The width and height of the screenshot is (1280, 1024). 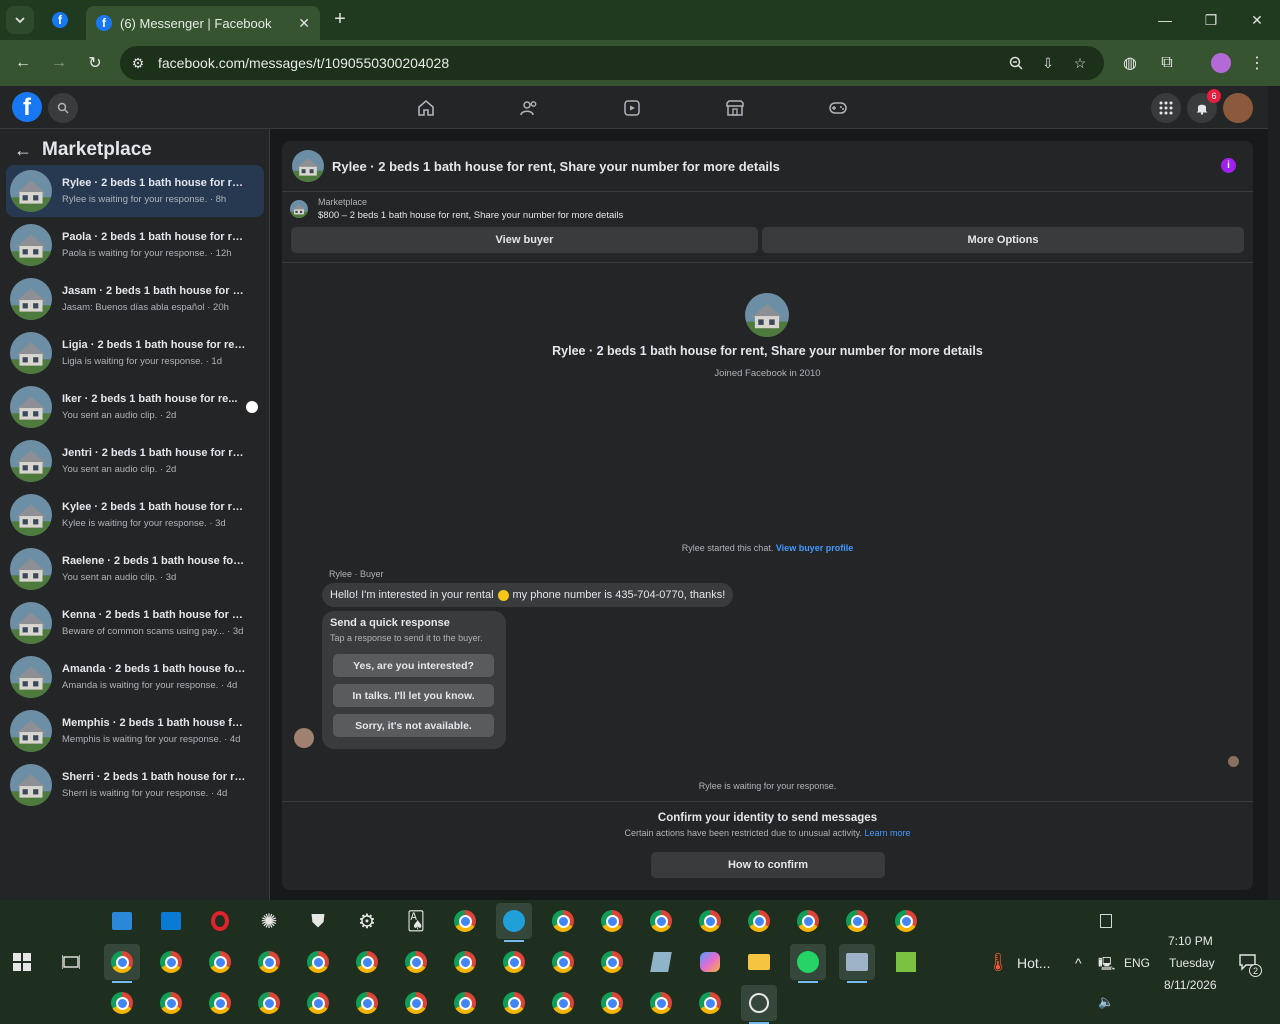 I want to click on globe-icon: ◍, so click(x=1130, y=63).